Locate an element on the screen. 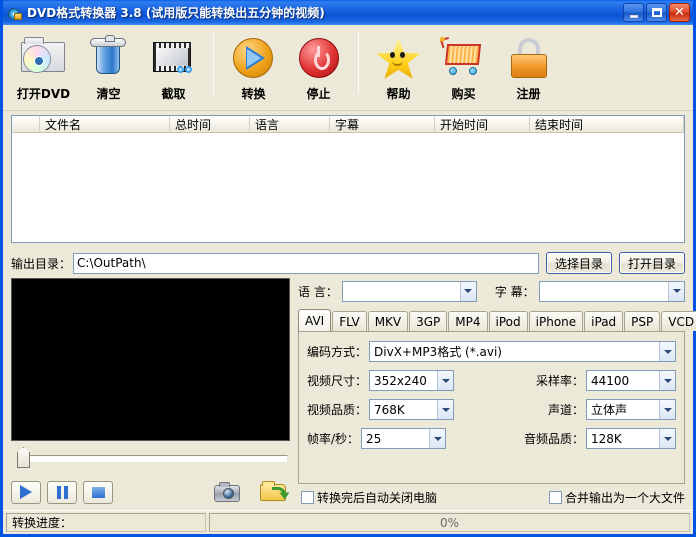  convert-button: 转换 is located at coordinates (253, 69).